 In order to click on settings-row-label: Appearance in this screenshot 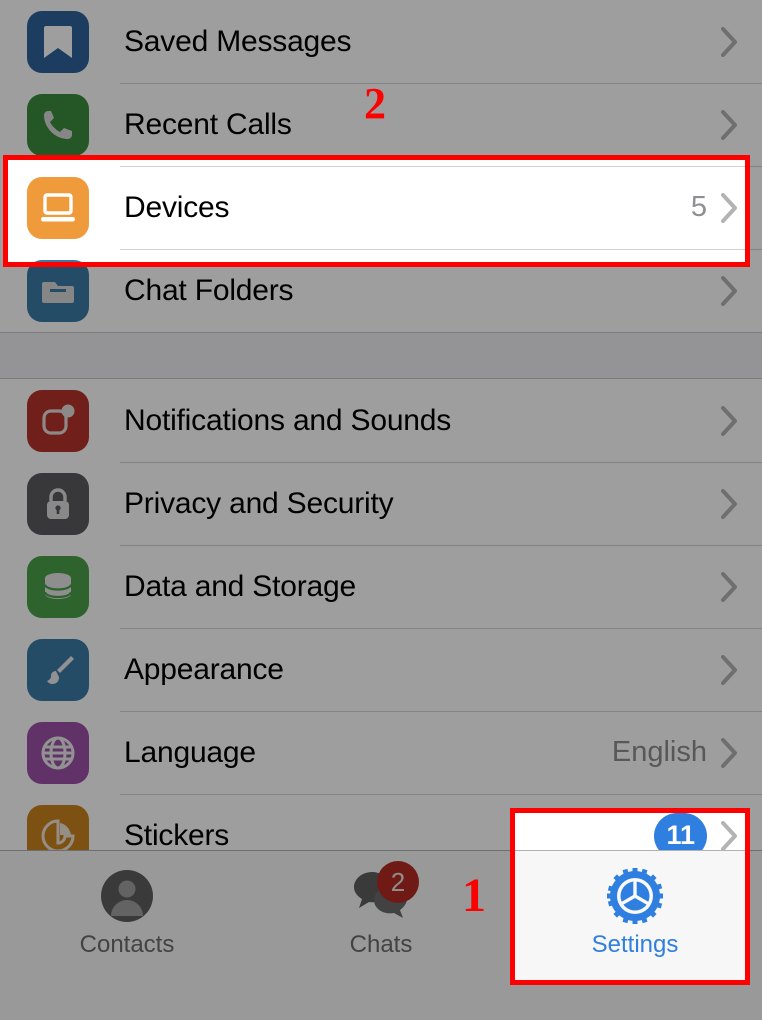, I will do `click(204, 669)`.